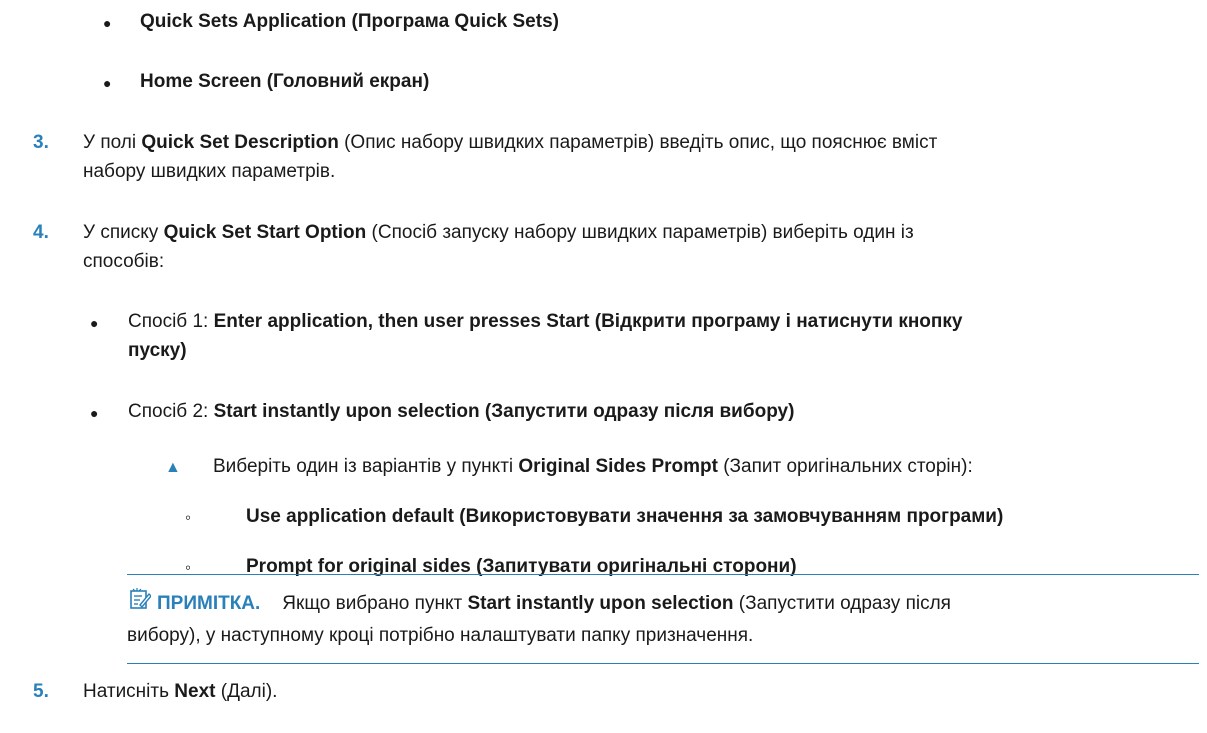  I want to click on bullet-text: Home Screen (Головний екран), so click(285, 81).